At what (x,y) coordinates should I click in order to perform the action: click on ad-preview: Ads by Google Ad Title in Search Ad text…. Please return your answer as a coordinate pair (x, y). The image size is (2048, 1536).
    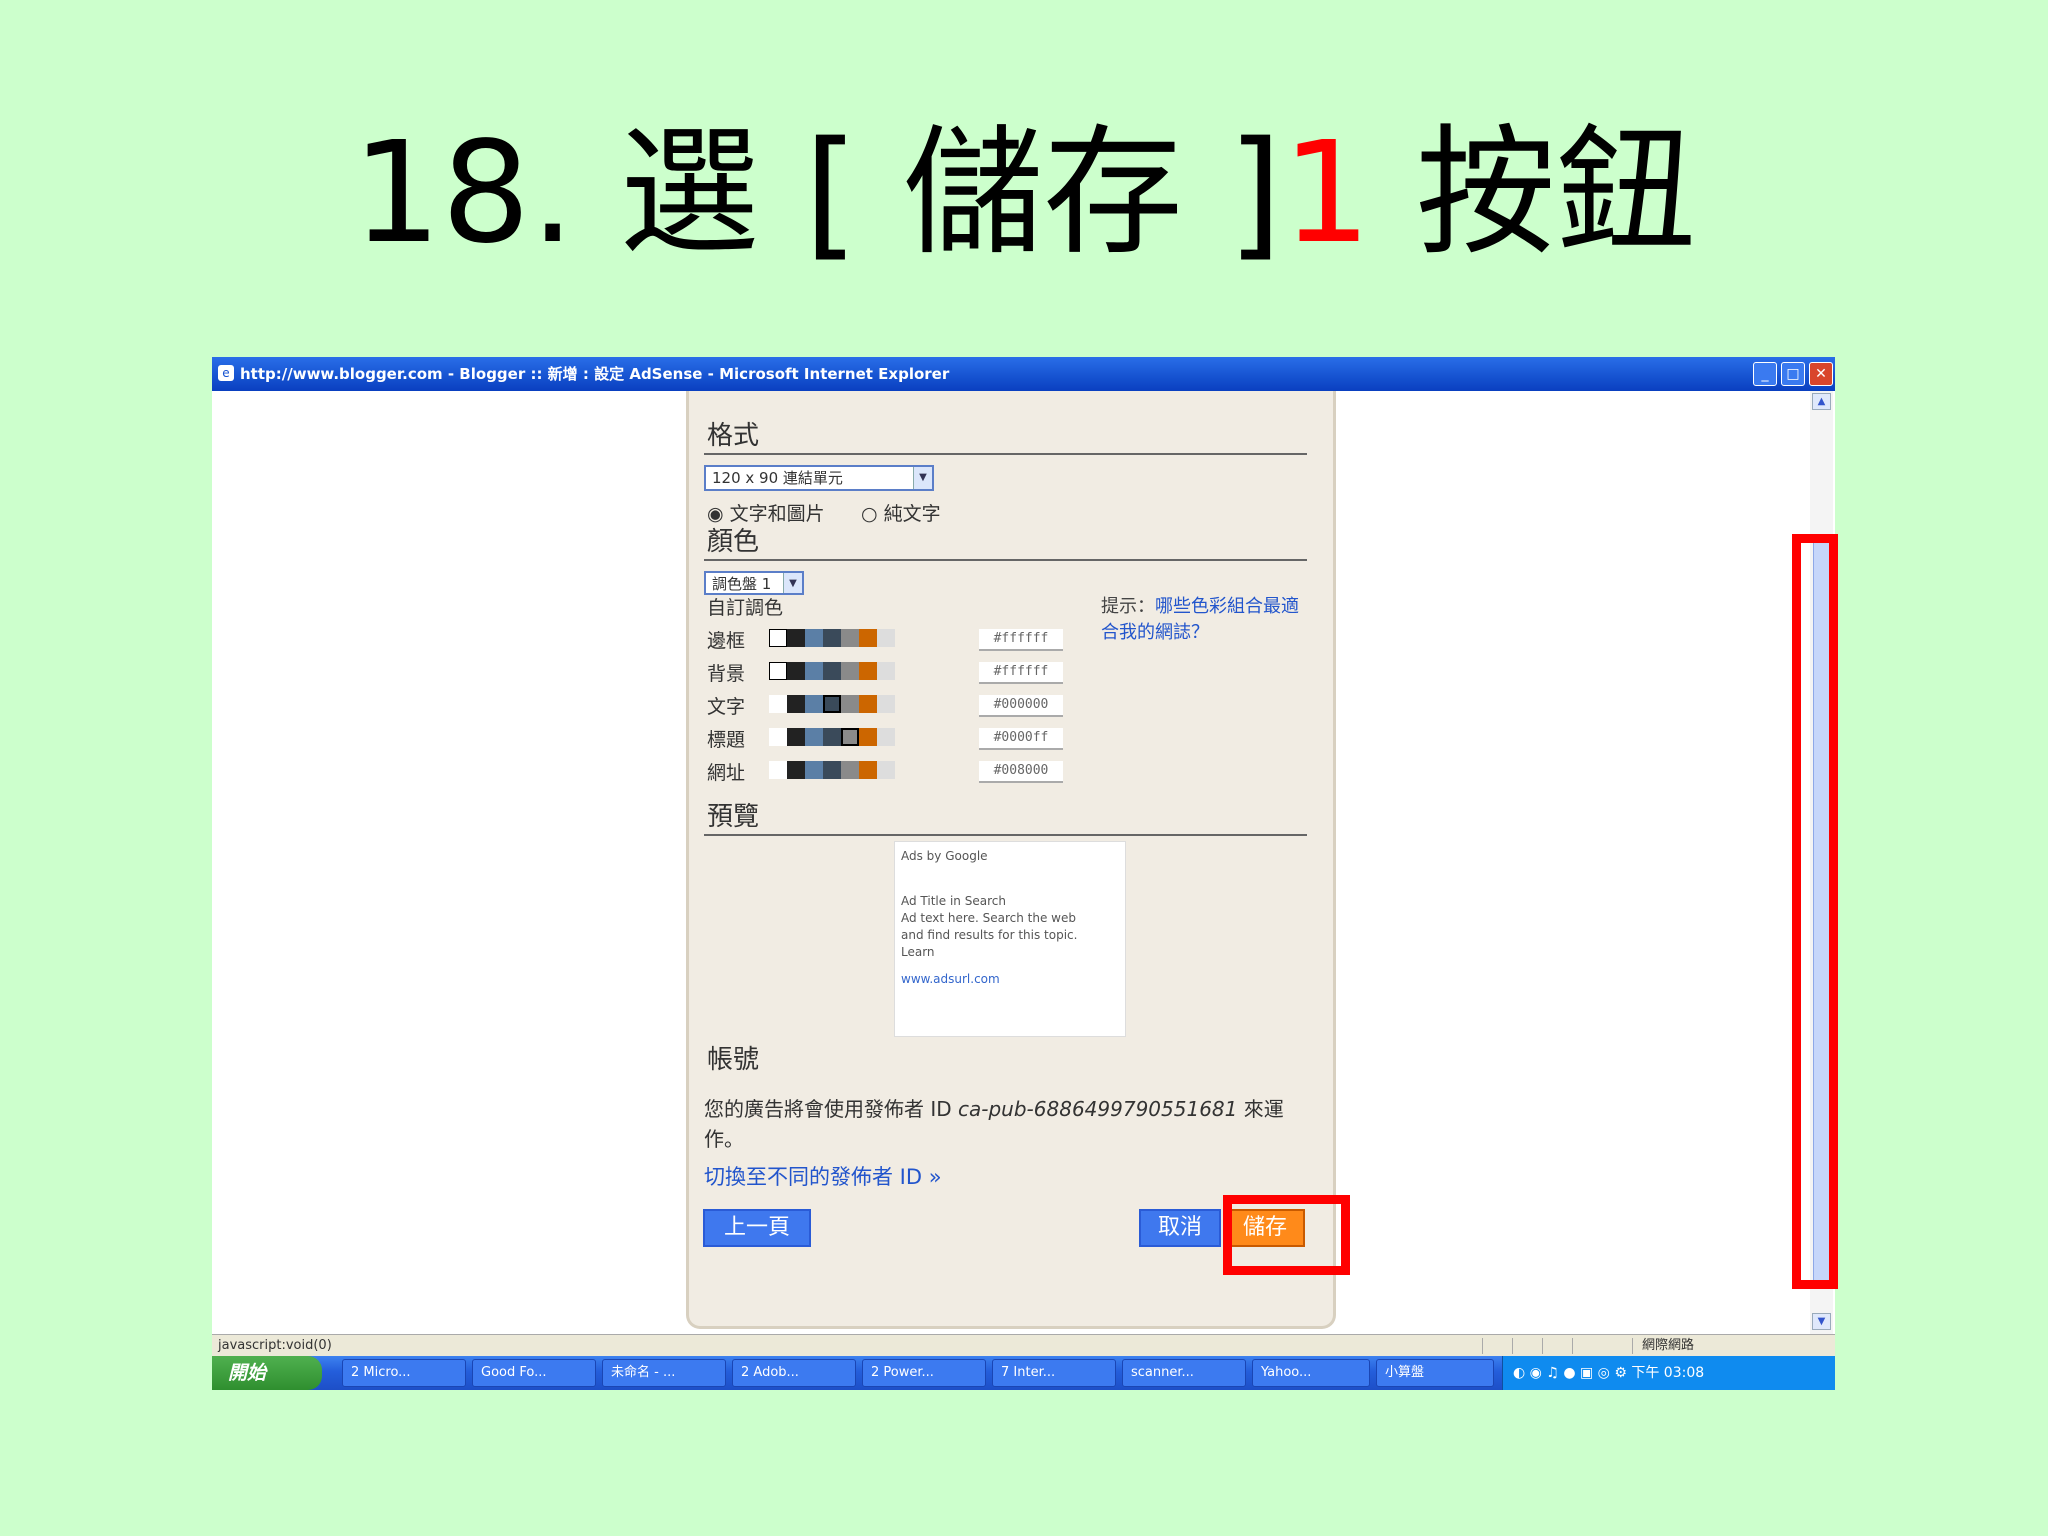
    Looking at the image, I should click on (1010, 939).